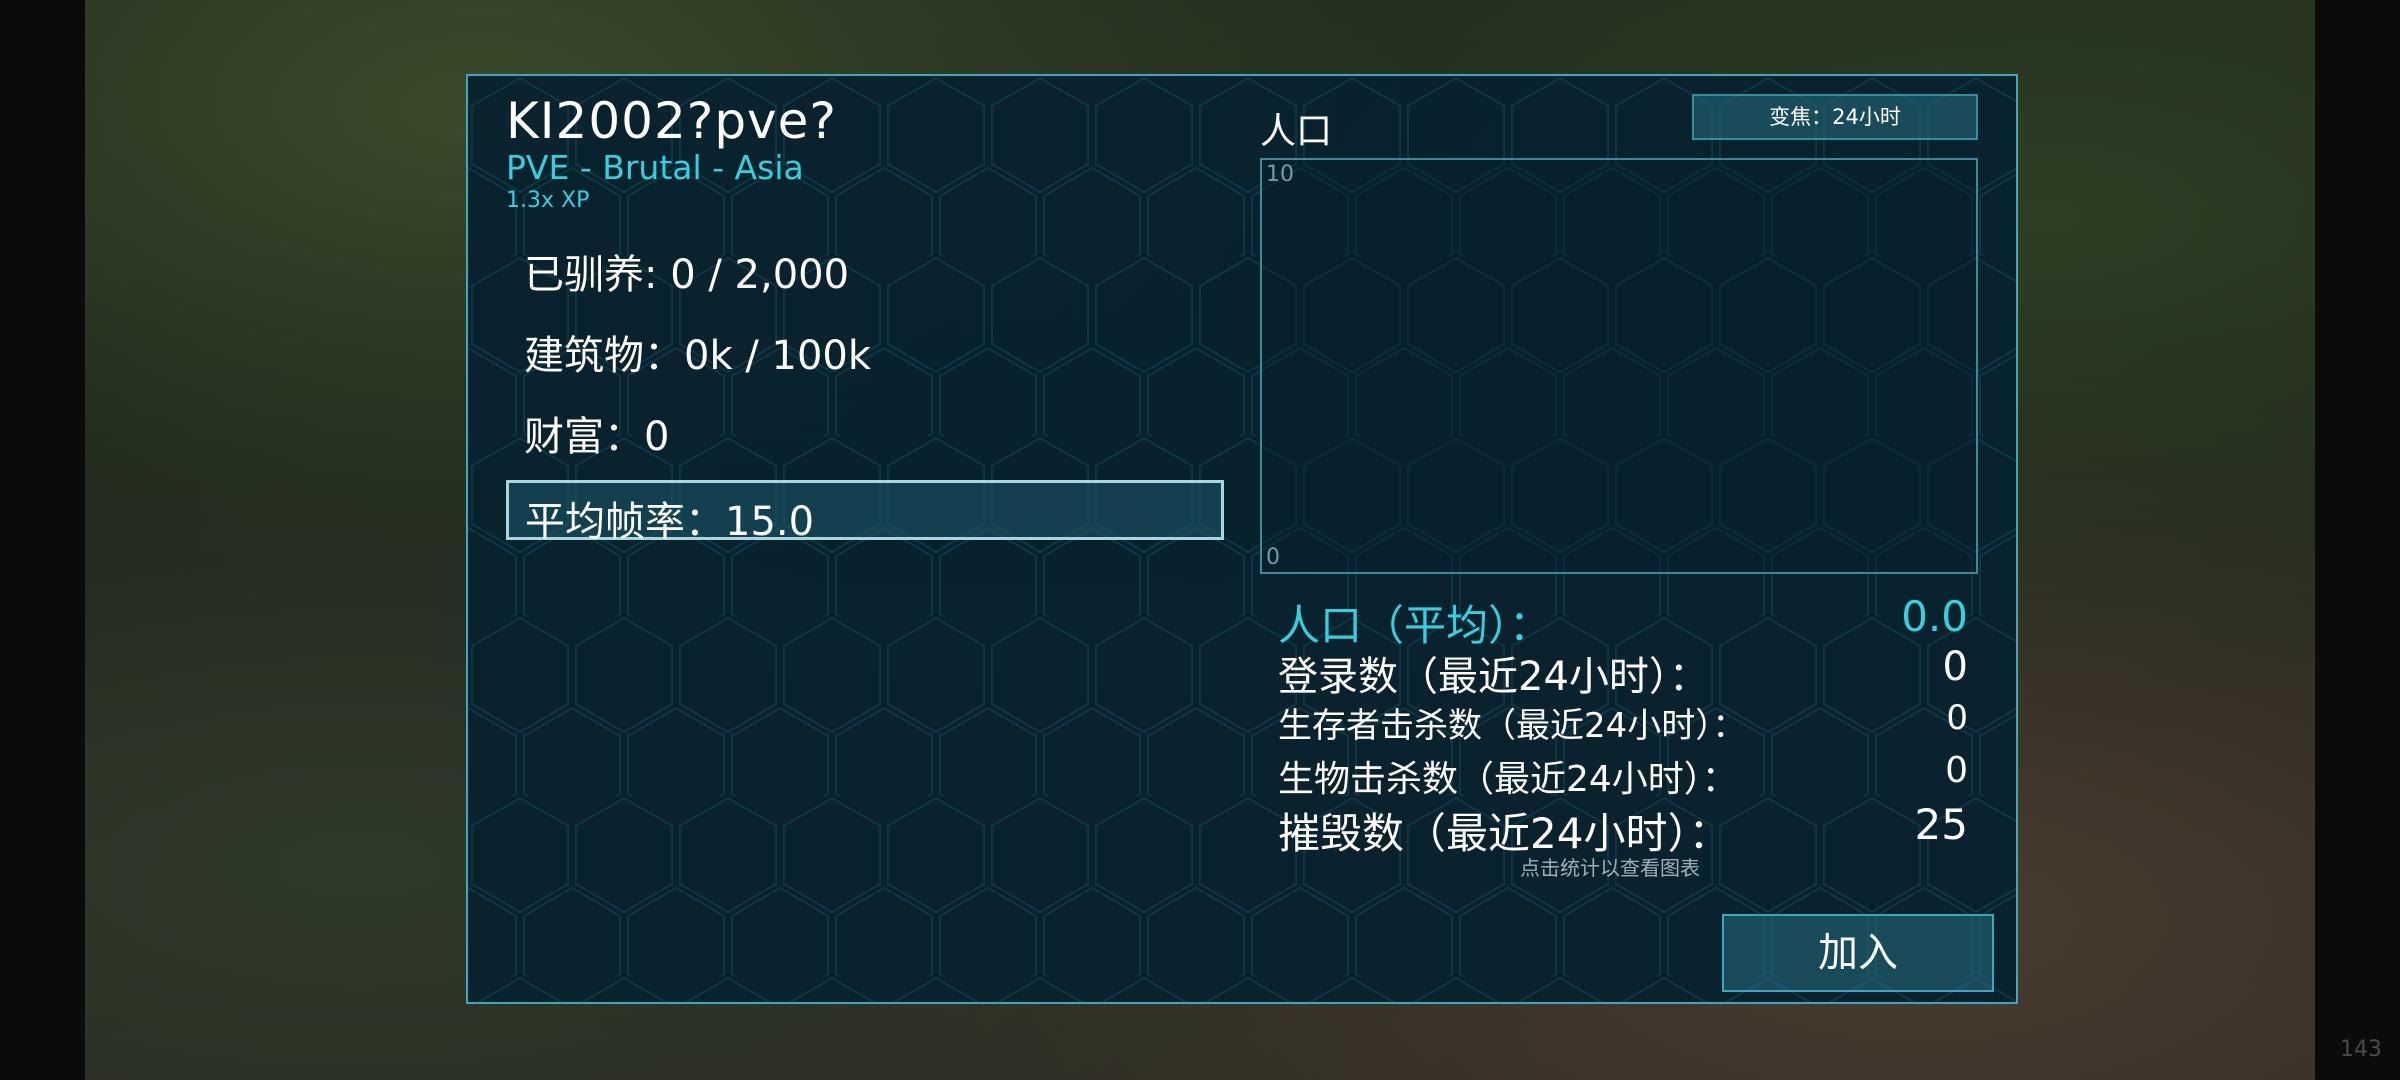  I want to click on summary-value: 0.0, so click(1934, 616).